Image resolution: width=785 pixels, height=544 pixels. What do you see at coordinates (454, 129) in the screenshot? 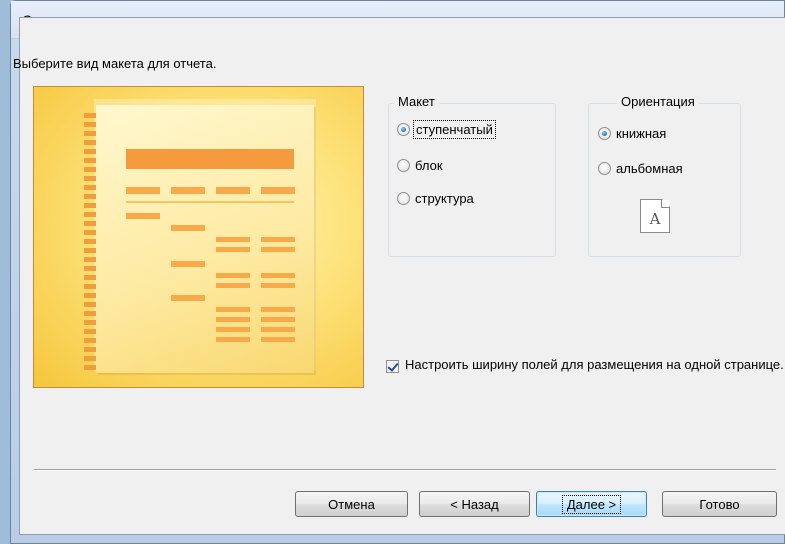
I see `layout-option-label: ступенчатый` at bounding box center [454, 129].